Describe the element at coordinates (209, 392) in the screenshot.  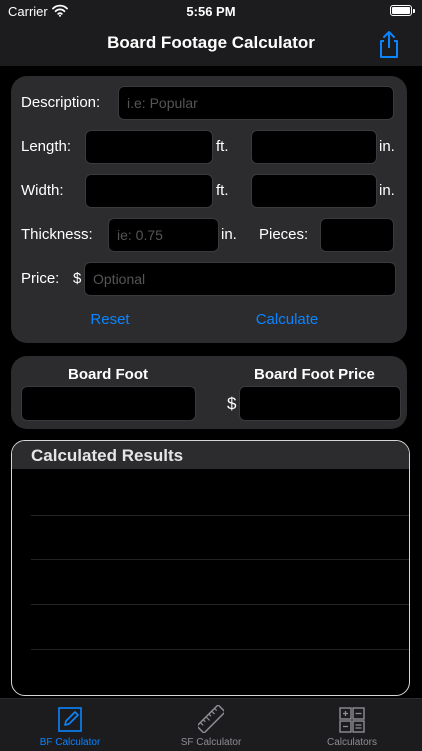
I see `output-panel: Board Foot Board Foot Price $` at that location.